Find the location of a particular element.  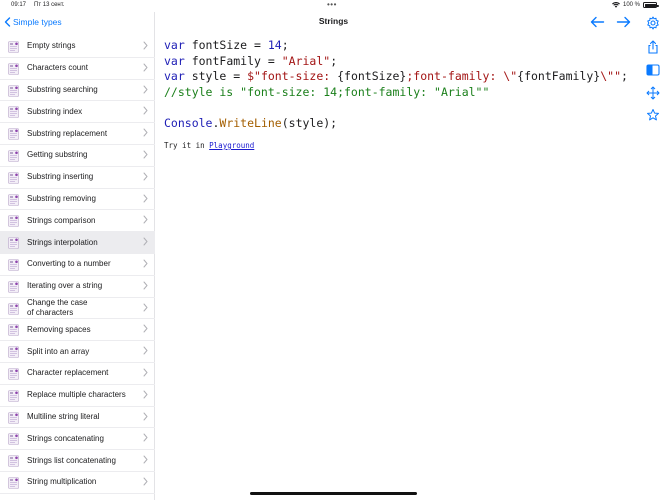

sidebar-item-label: Change the case of characters is located at coordinates (57, 307).